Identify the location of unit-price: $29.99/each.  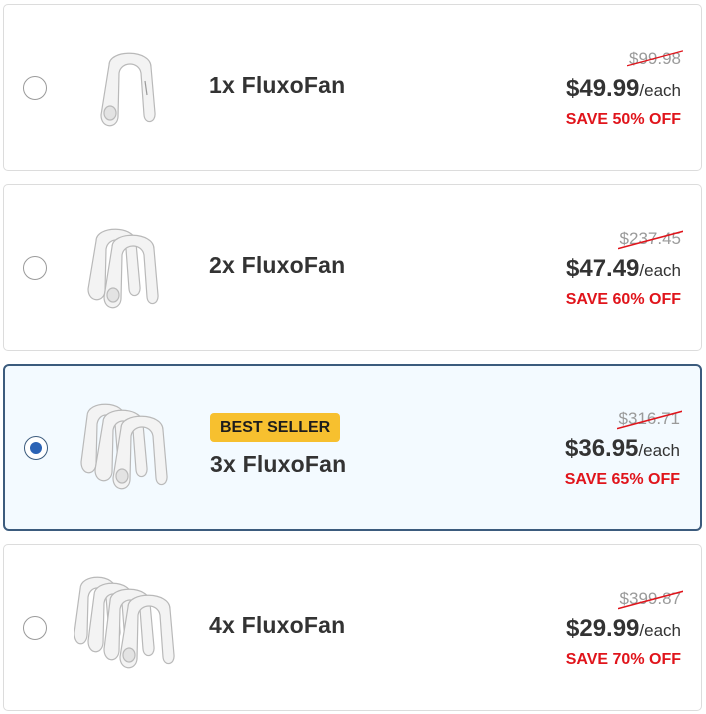
(623, 629).